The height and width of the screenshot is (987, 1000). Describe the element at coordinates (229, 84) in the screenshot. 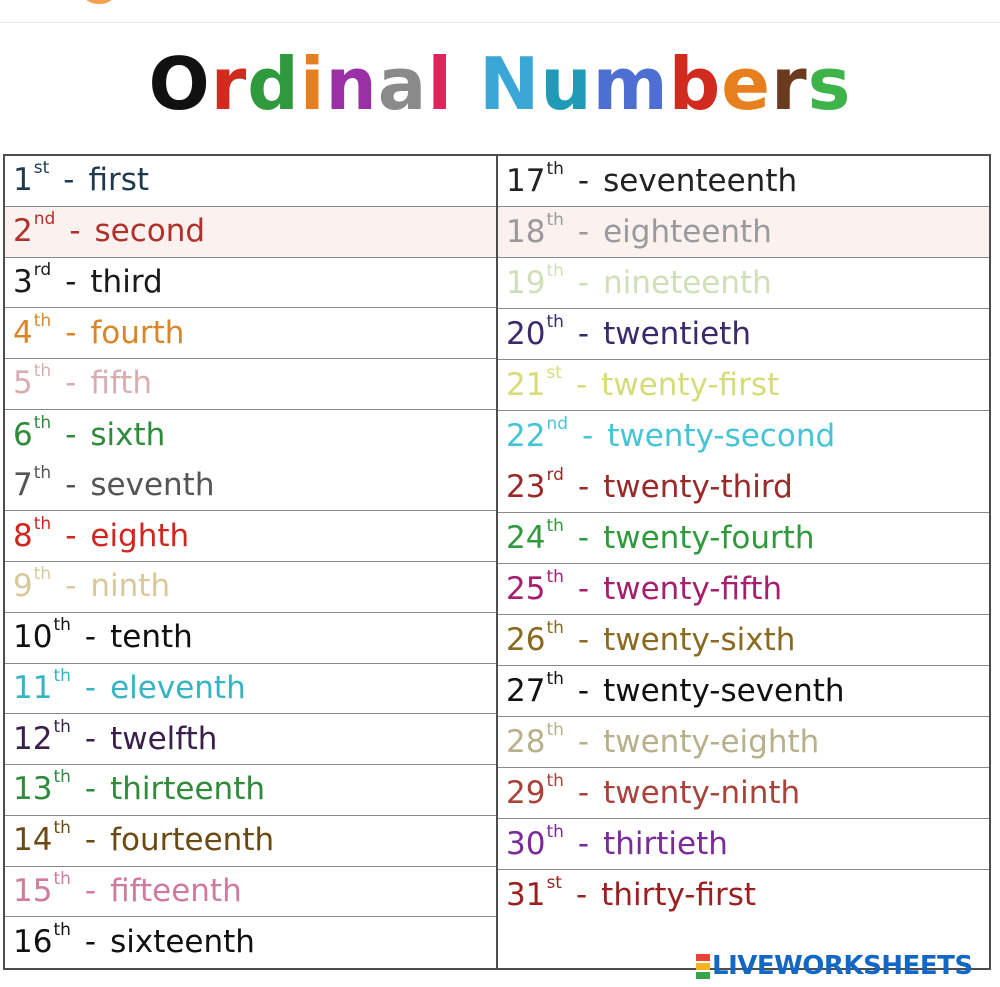

I see `title-letter: r` at that location.